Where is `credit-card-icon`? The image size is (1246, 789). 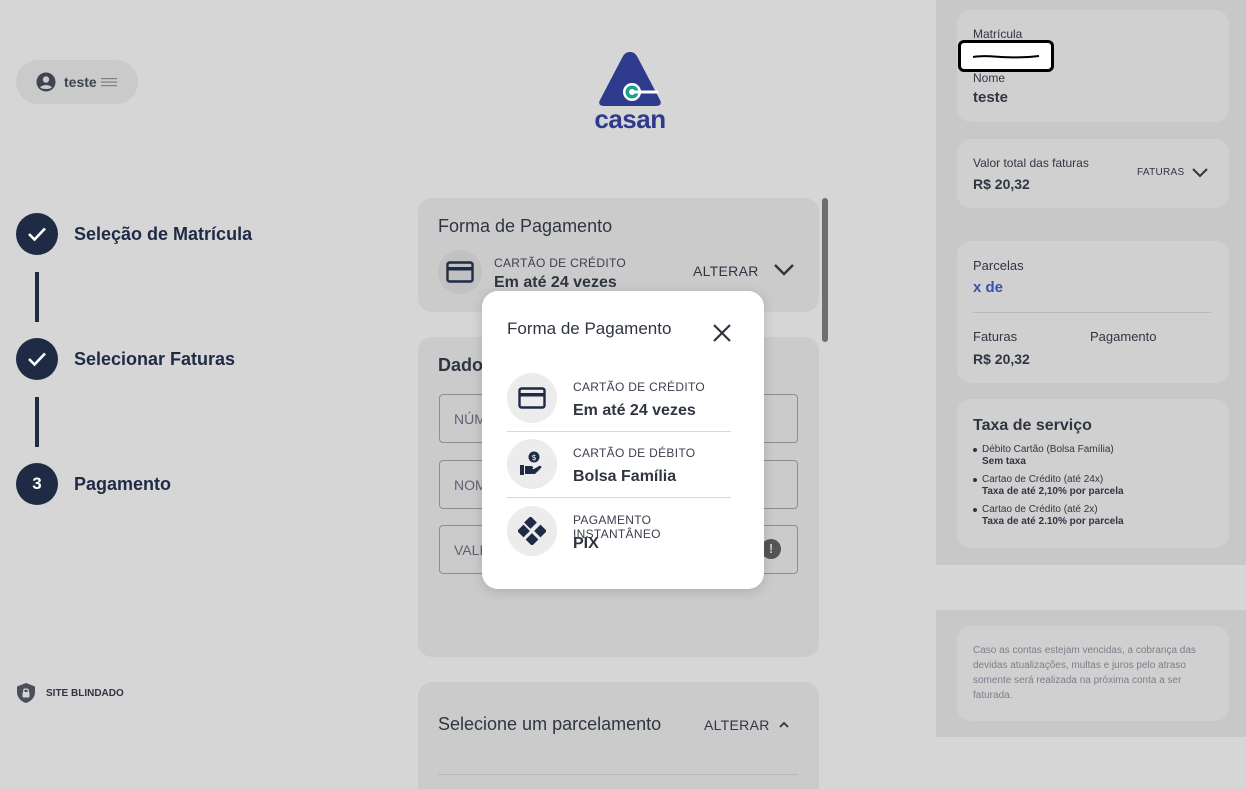
credit-card-icon is located at coordinates (532, 398).